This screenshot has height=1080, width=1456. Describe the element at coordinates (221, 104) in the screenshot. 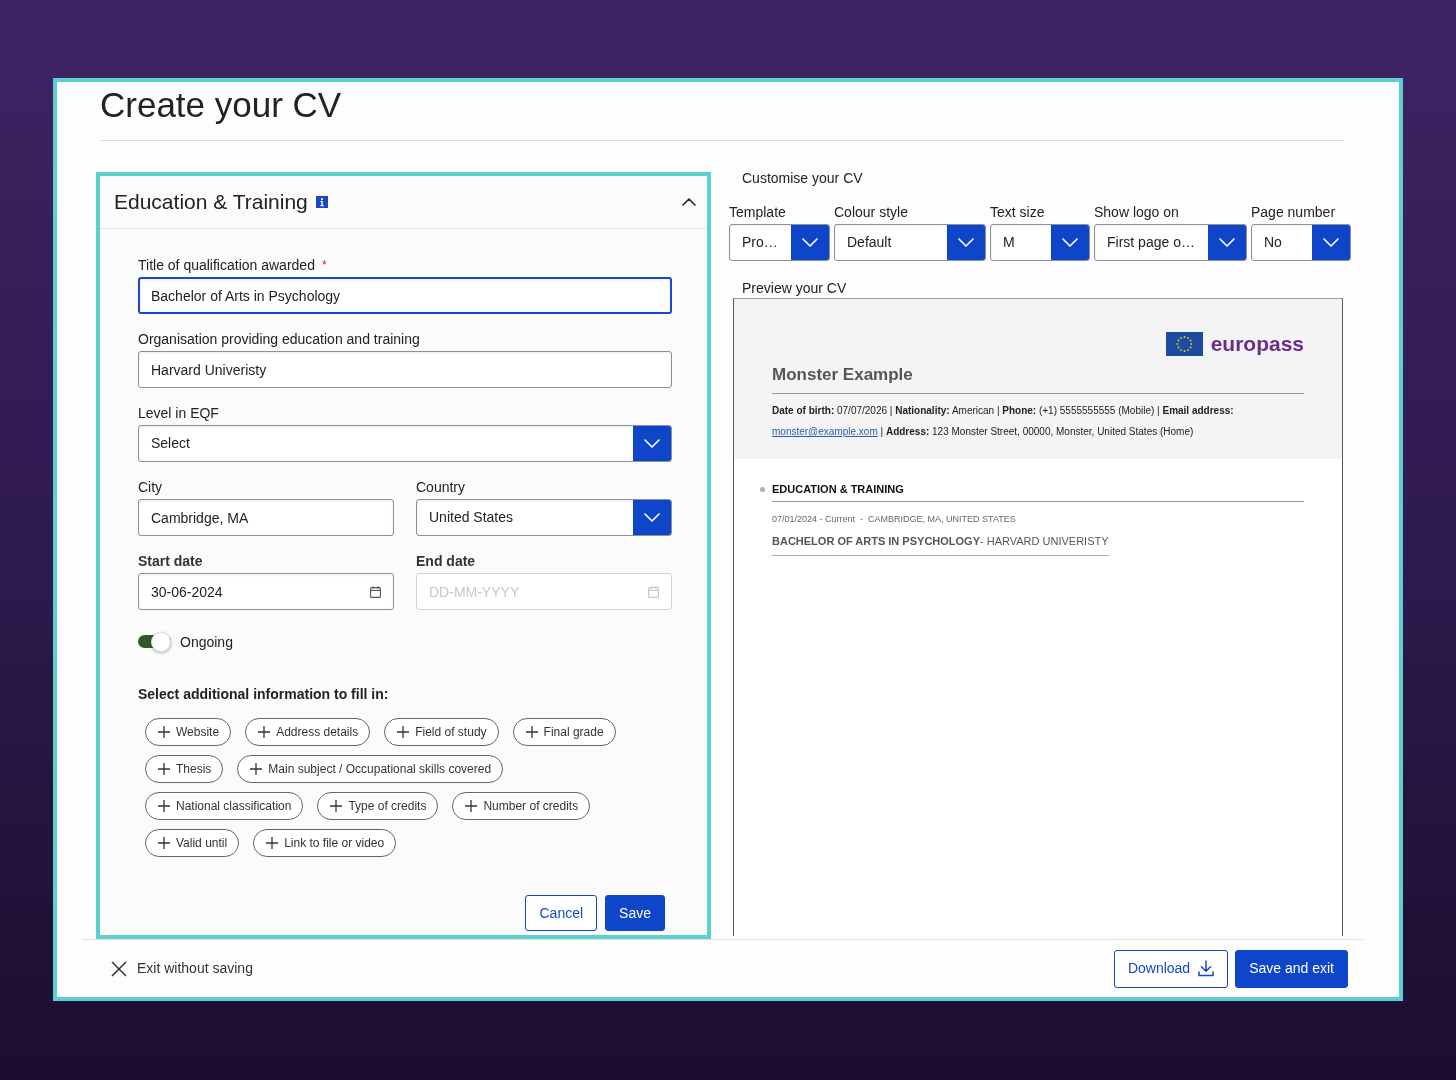

I see `page-title: Create your CV` at that location.